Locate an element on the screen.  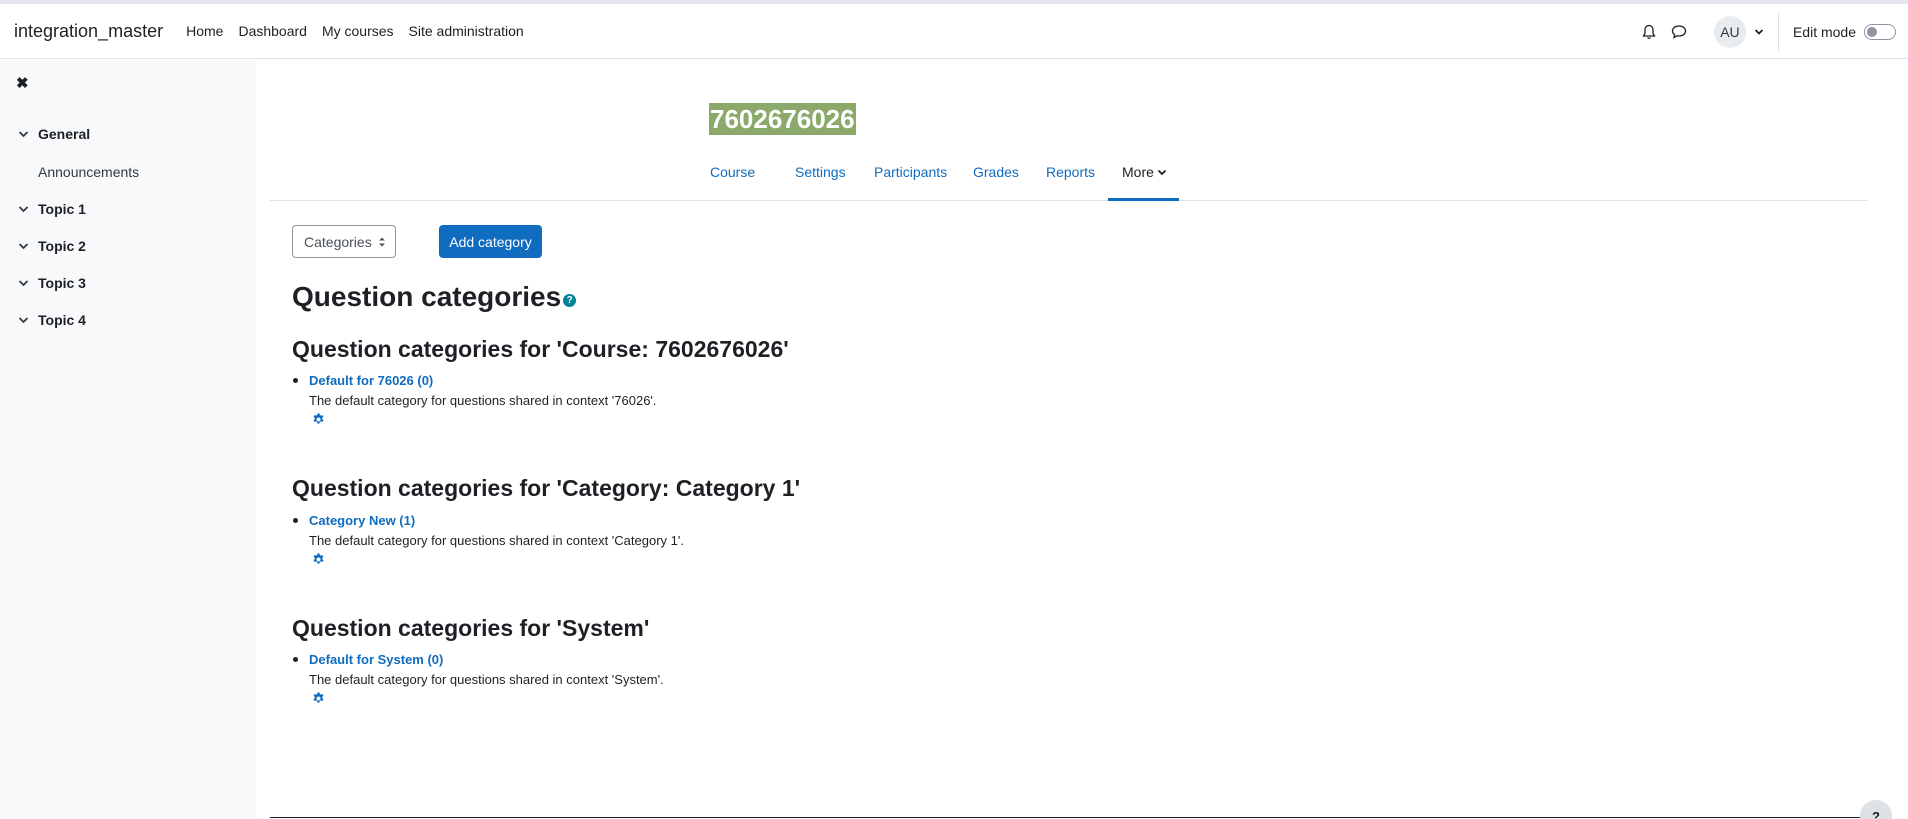
edit-mode-control: Edit mode is located at coordinates (1844, 31).